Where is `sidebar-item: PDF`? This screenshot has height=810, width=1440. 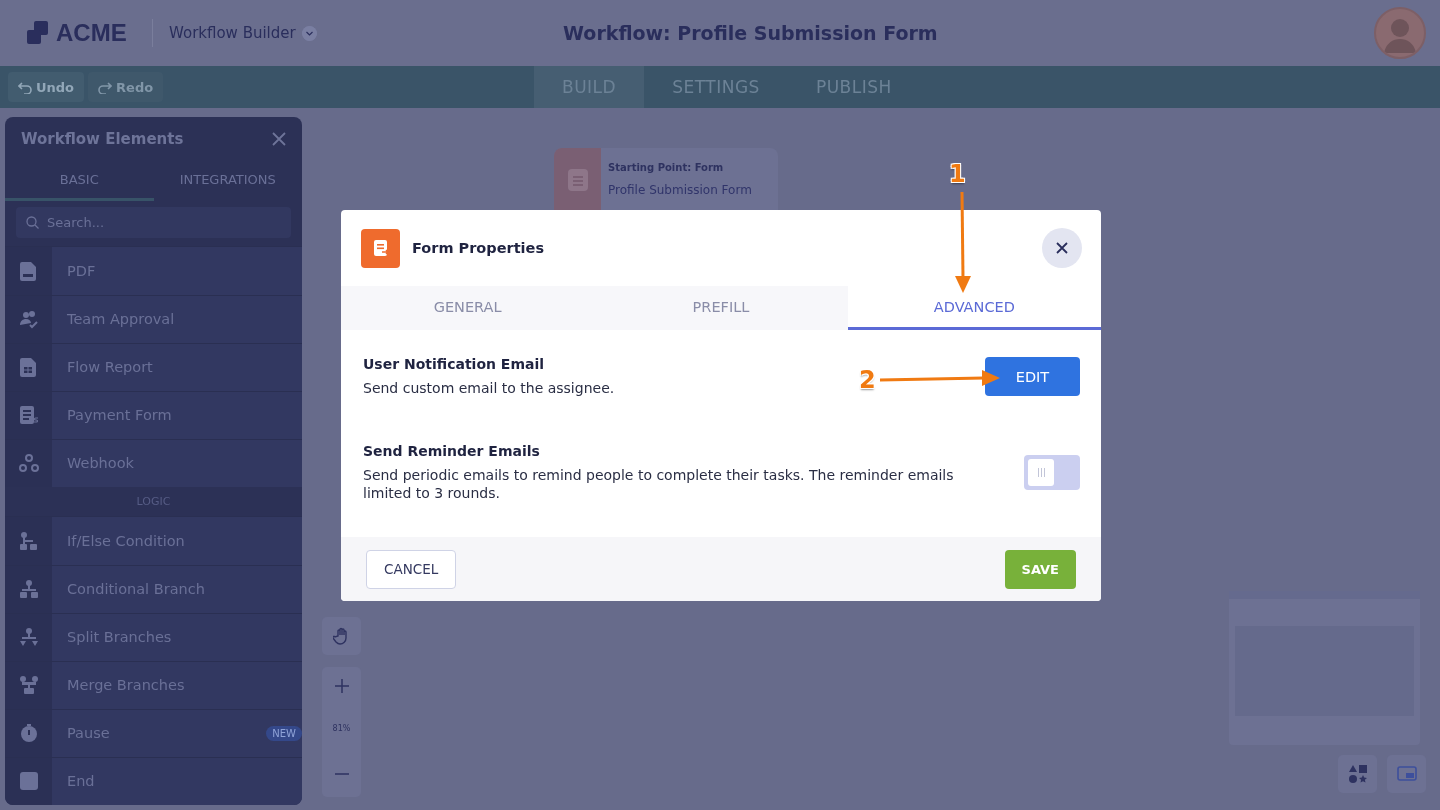
sidebar-item: PDF is located at coordinates (177, 271).